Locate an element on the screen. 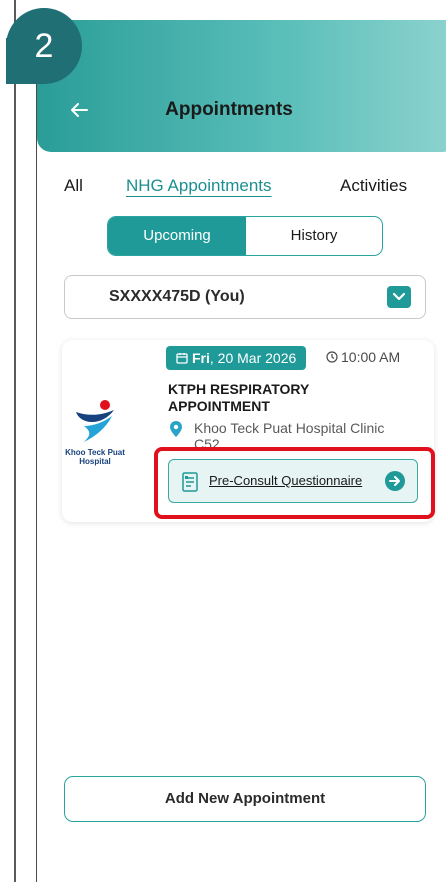 The width and height of the screenshot is (446, 882). dropdown-button is located at coordinates (399, 297).